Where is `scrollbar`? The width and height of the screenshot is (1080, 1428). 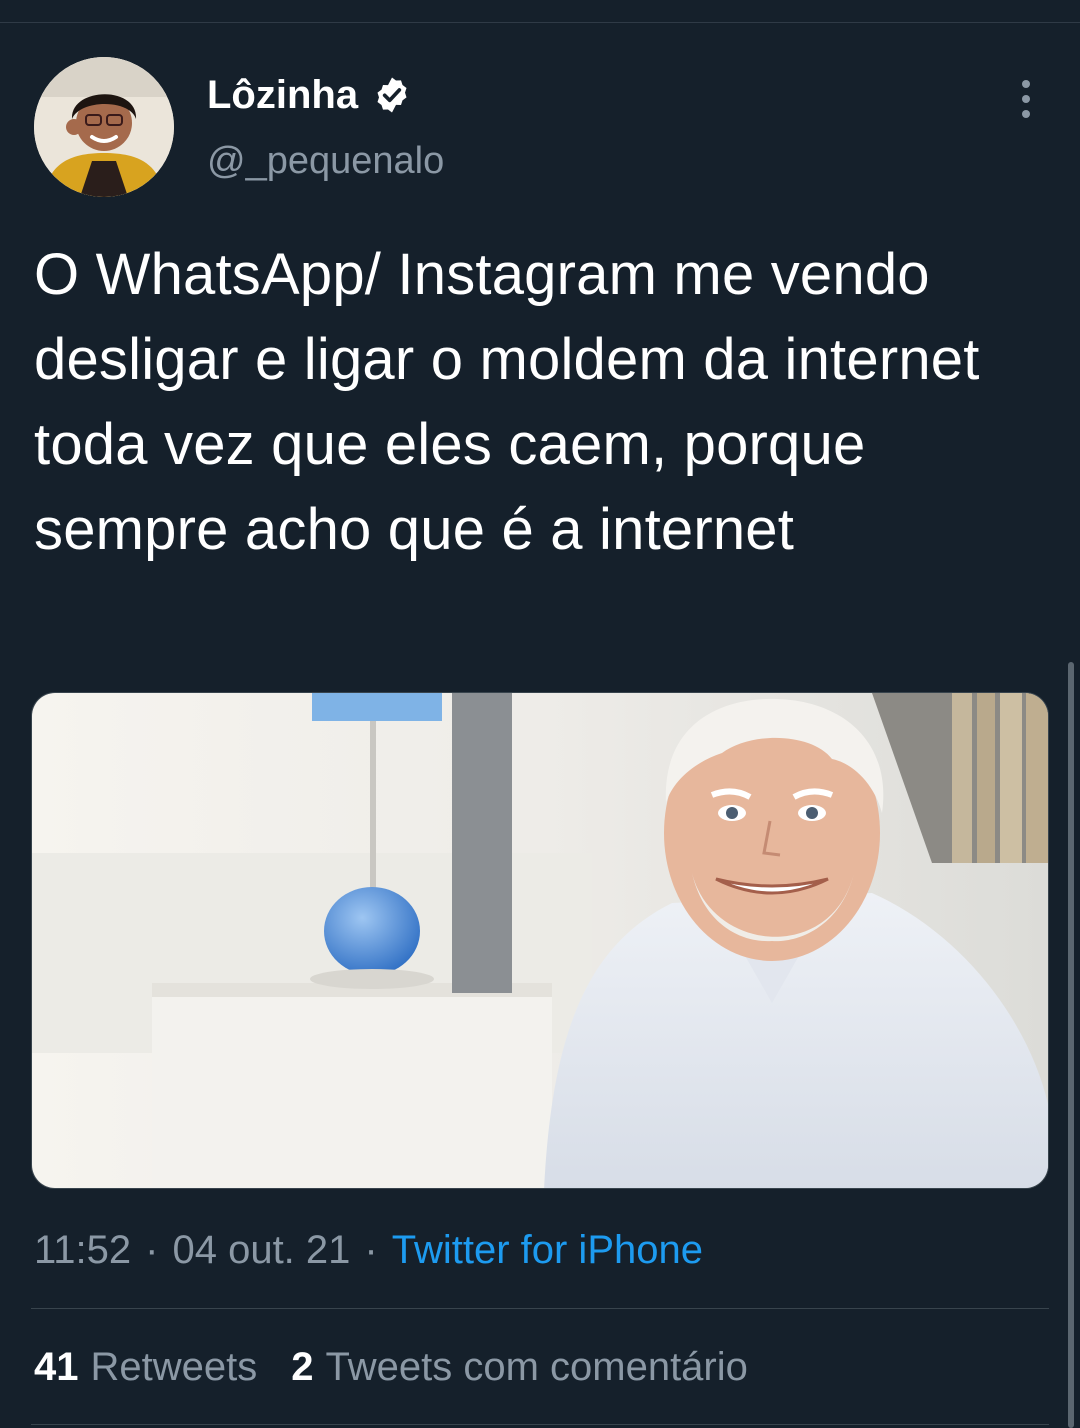 scrollbar is located at coordinates (1071, 1045).